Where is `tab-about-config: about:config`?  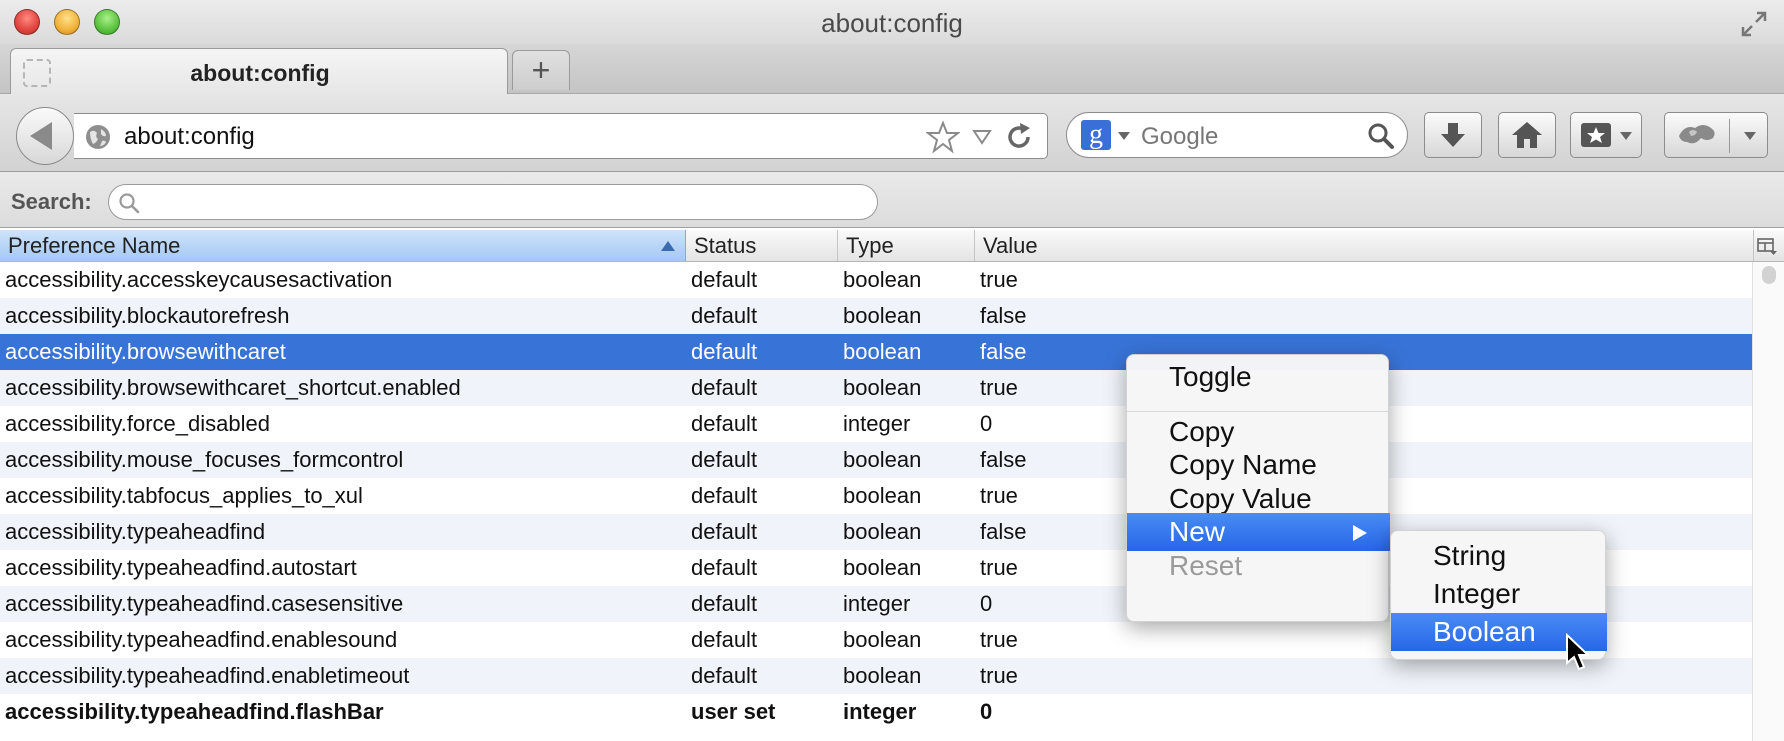 tab-about-config: about:config is located at coordinates (259, 71).